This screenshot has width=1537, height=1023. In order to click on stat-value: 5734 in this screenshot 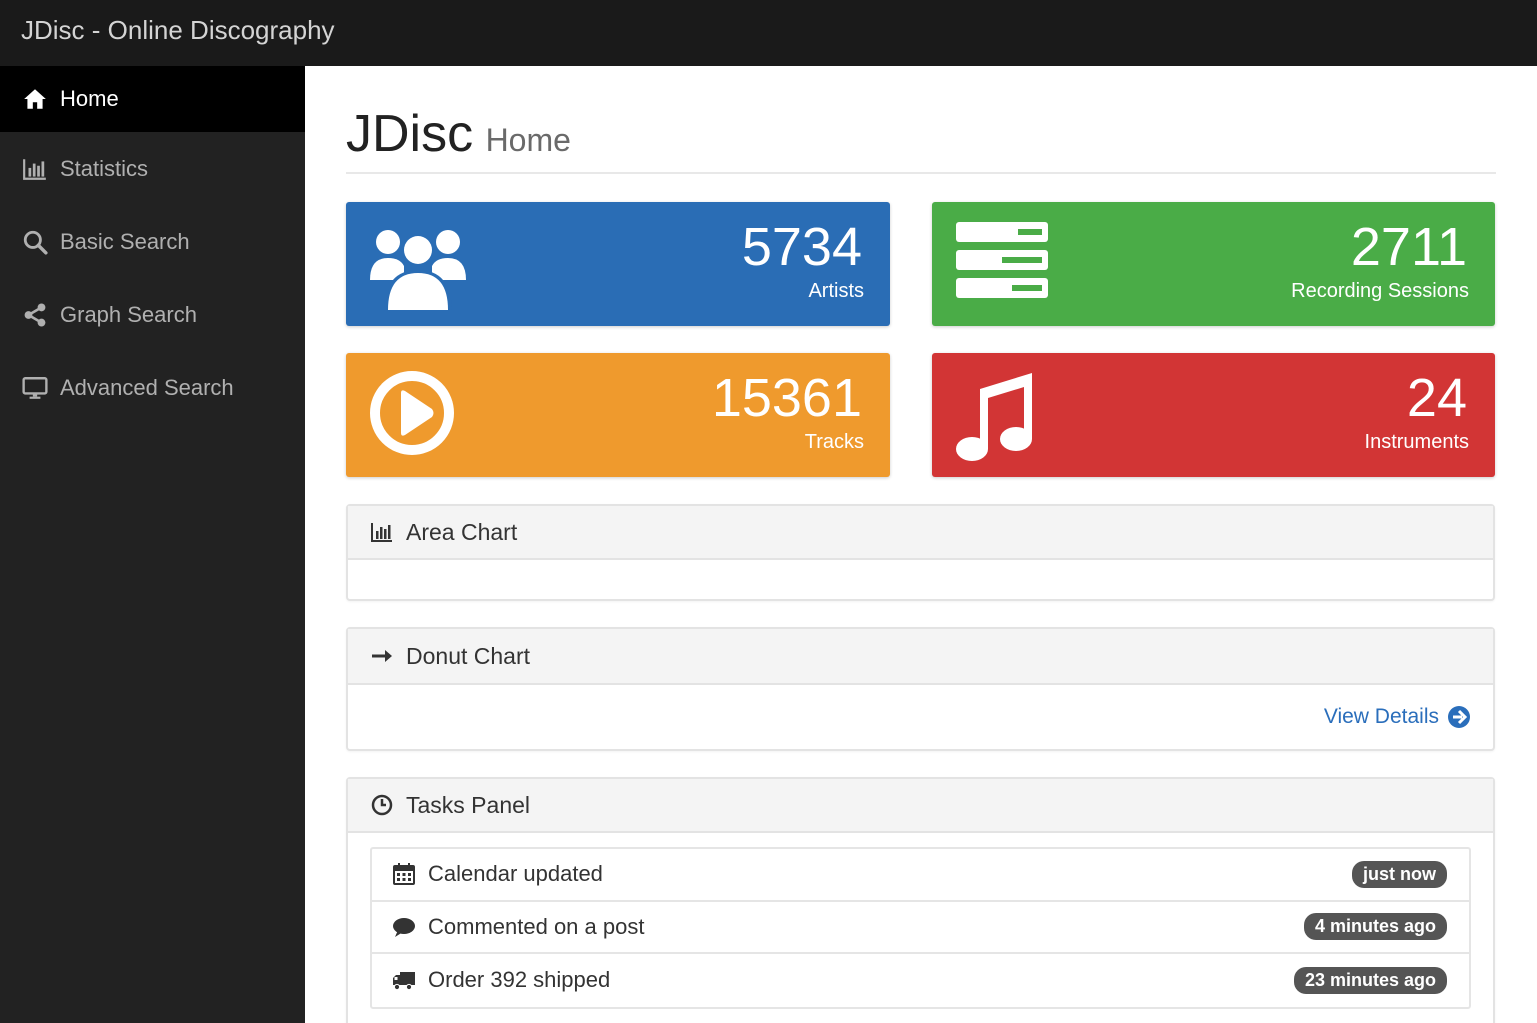, I will do `click(801, 247)`.